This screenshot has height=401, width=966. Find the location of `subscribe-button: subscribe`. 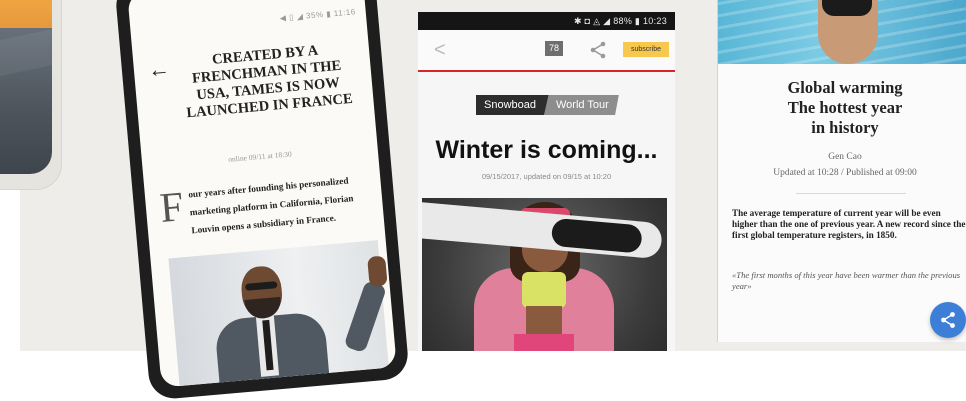

subscribe-button: subscribe is located at coordinates (646, 49).